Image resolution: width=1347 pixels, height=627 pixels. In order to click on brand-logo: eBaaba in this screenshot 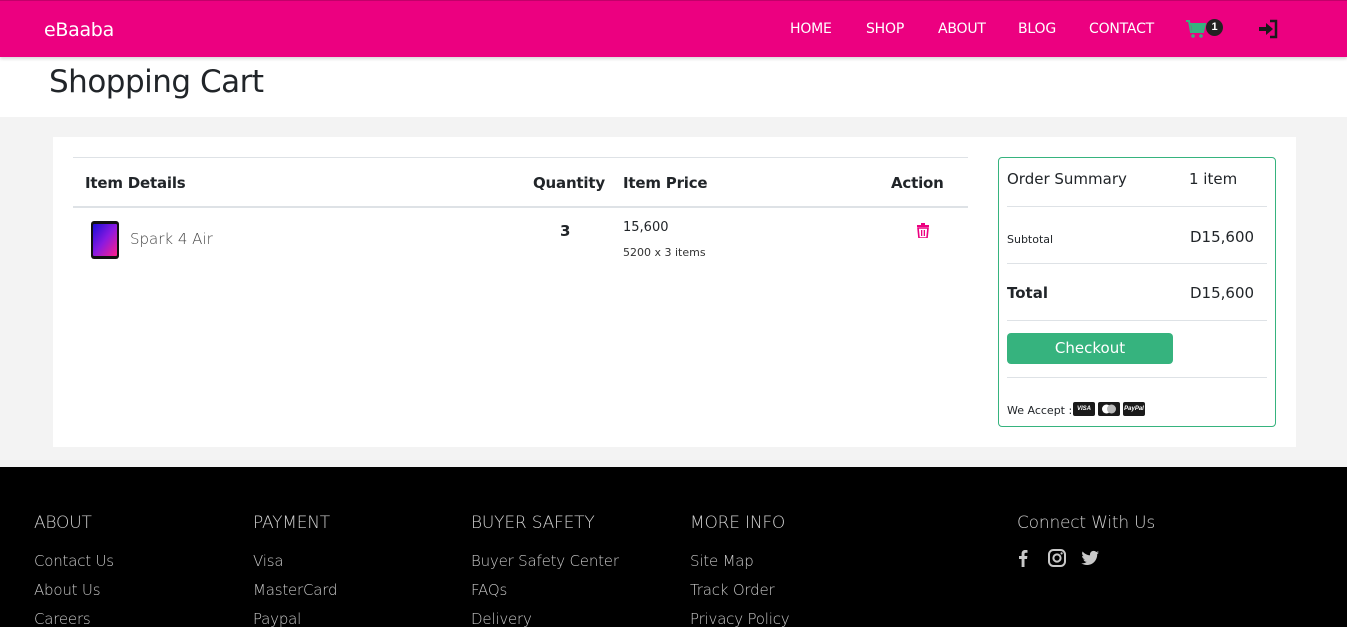, I will do `click(79, 30)`.